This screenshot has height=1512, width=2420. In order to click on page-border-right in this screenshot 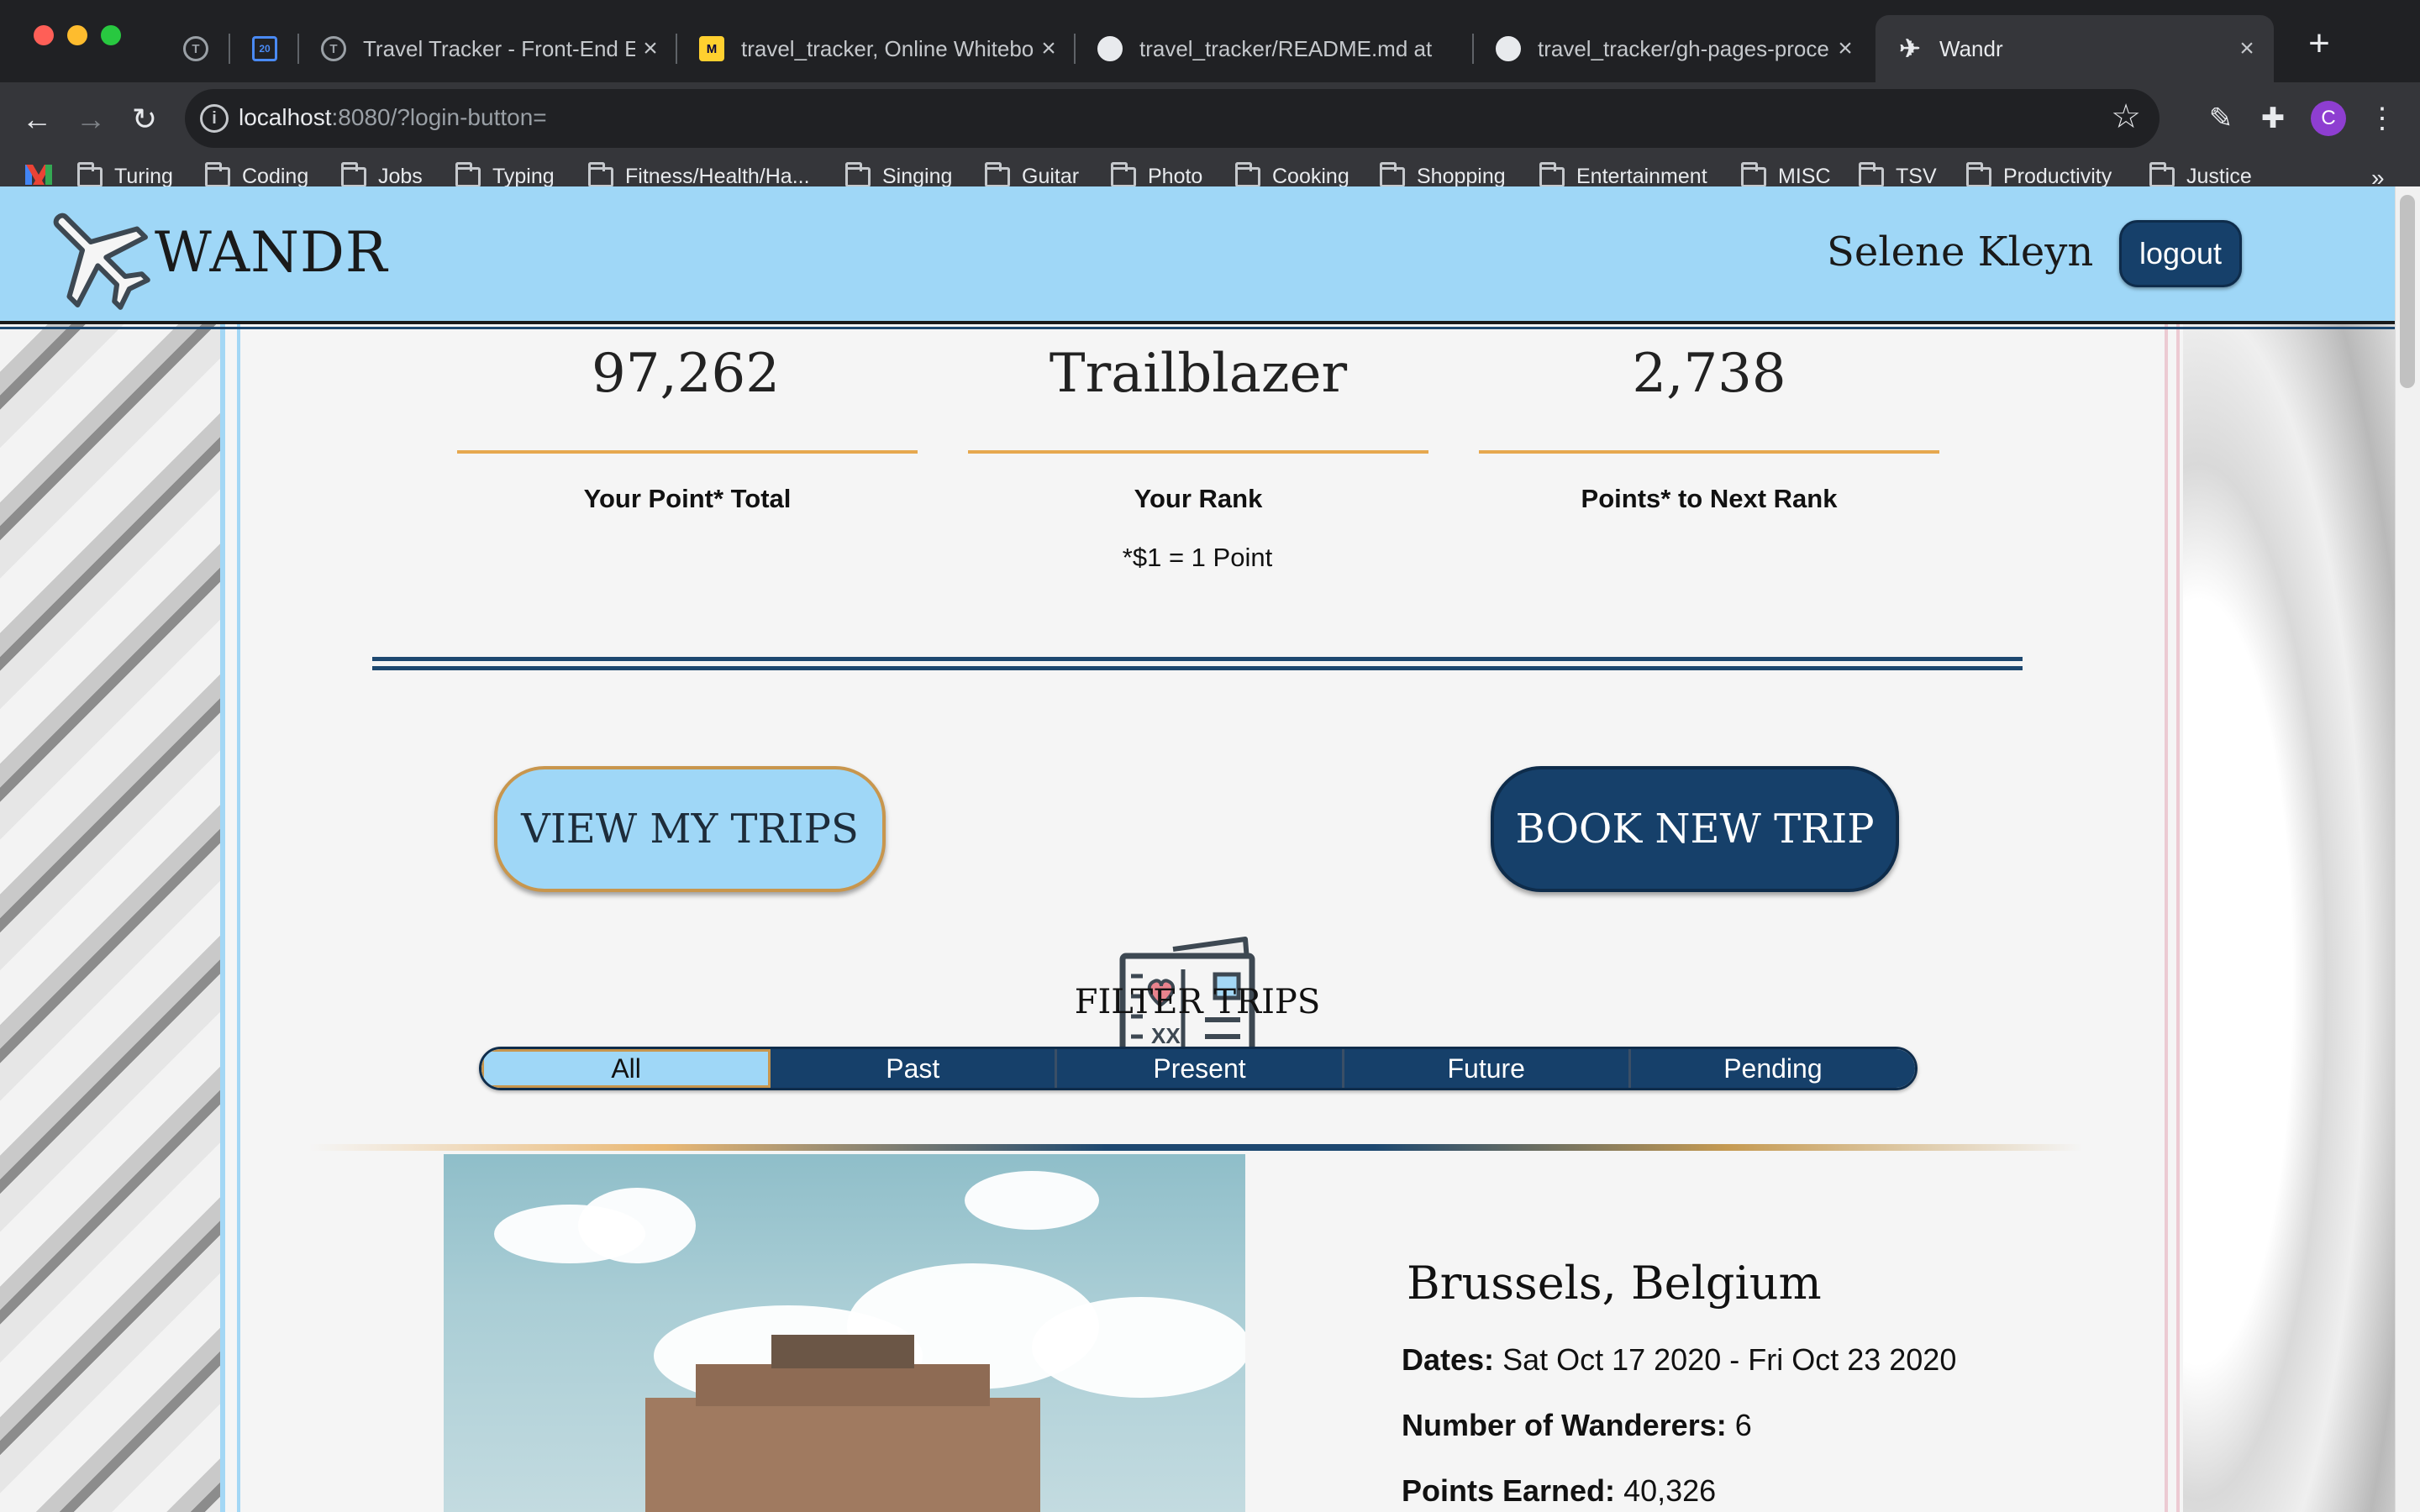, I will do `click(2166, 849)`.